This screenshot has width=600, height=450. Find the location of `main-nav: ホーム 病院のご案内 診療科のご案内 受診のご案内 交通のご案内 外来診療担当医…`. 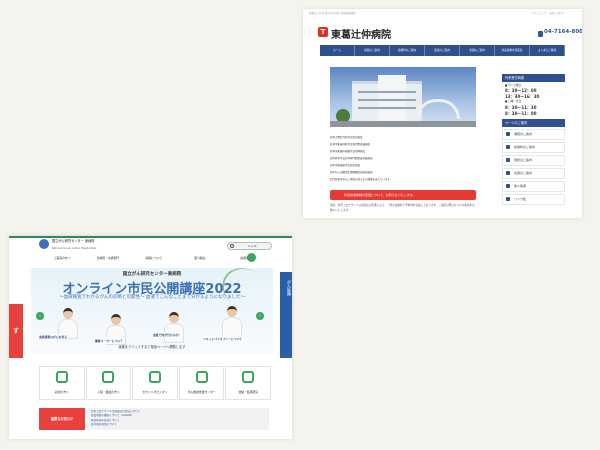

main-nav: ホーム 病院のご案内 診療科のご案内 受診のご案内 交通のご案内 外来診療担当医… is located at coordinates (442, 50).